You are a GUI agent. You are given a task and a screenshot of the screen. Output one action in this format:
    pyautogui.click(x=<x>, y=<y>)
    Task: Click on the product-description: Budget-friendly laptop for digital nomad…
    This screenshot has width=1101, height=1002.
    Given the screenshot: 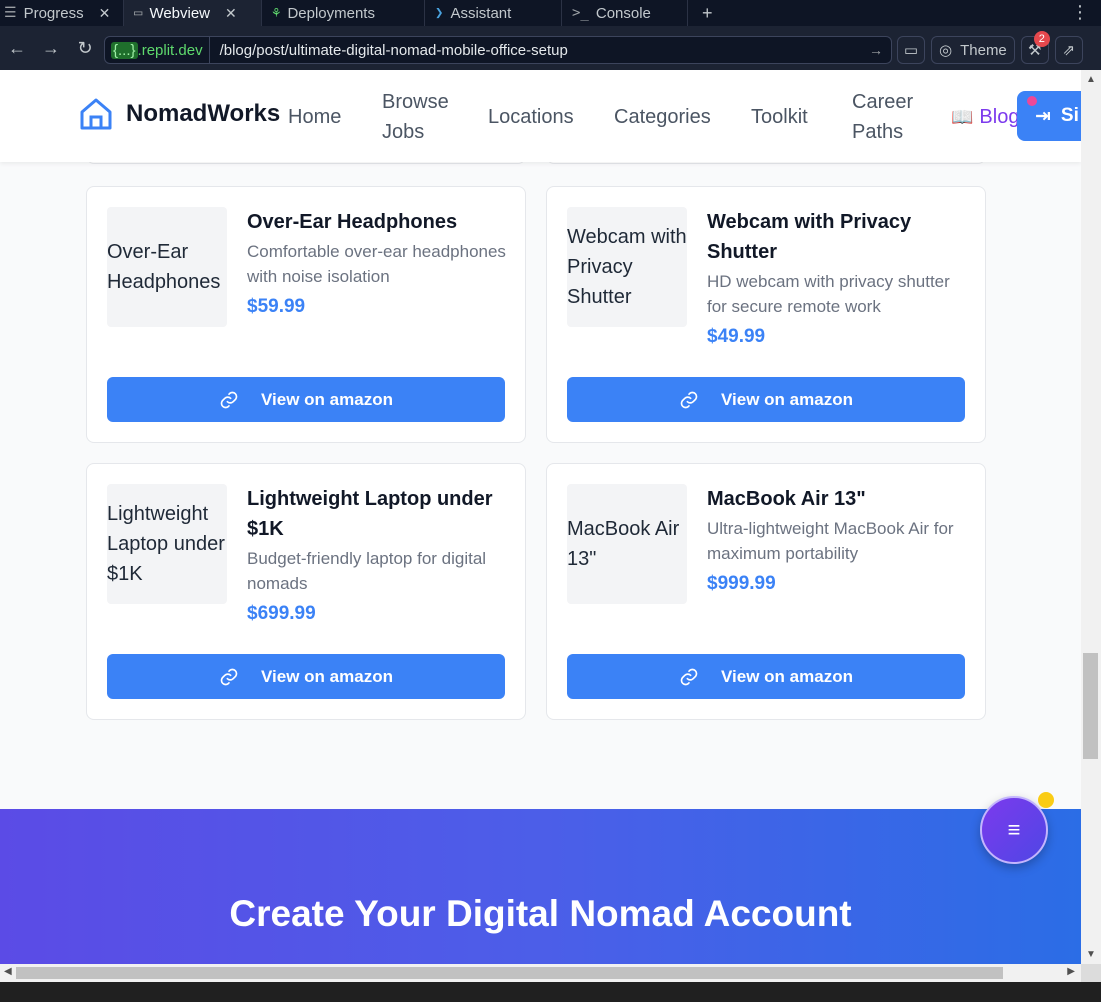 What is the action you would take?
    pyautogui.click(x=367, y=571)
    